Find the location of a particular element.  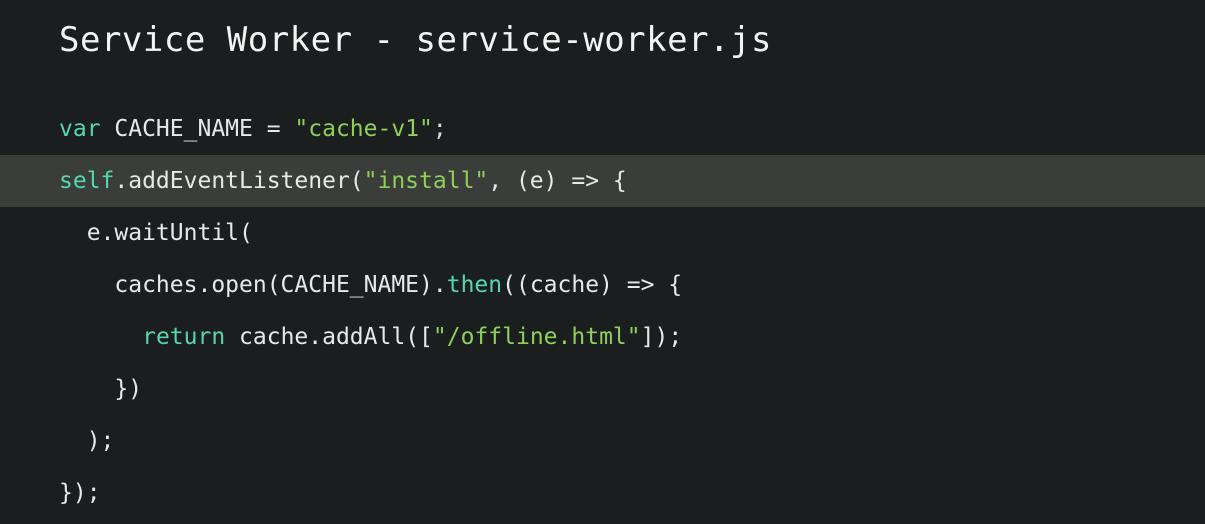

code-token: "/offline.html" is located at coordinates (536, 337).